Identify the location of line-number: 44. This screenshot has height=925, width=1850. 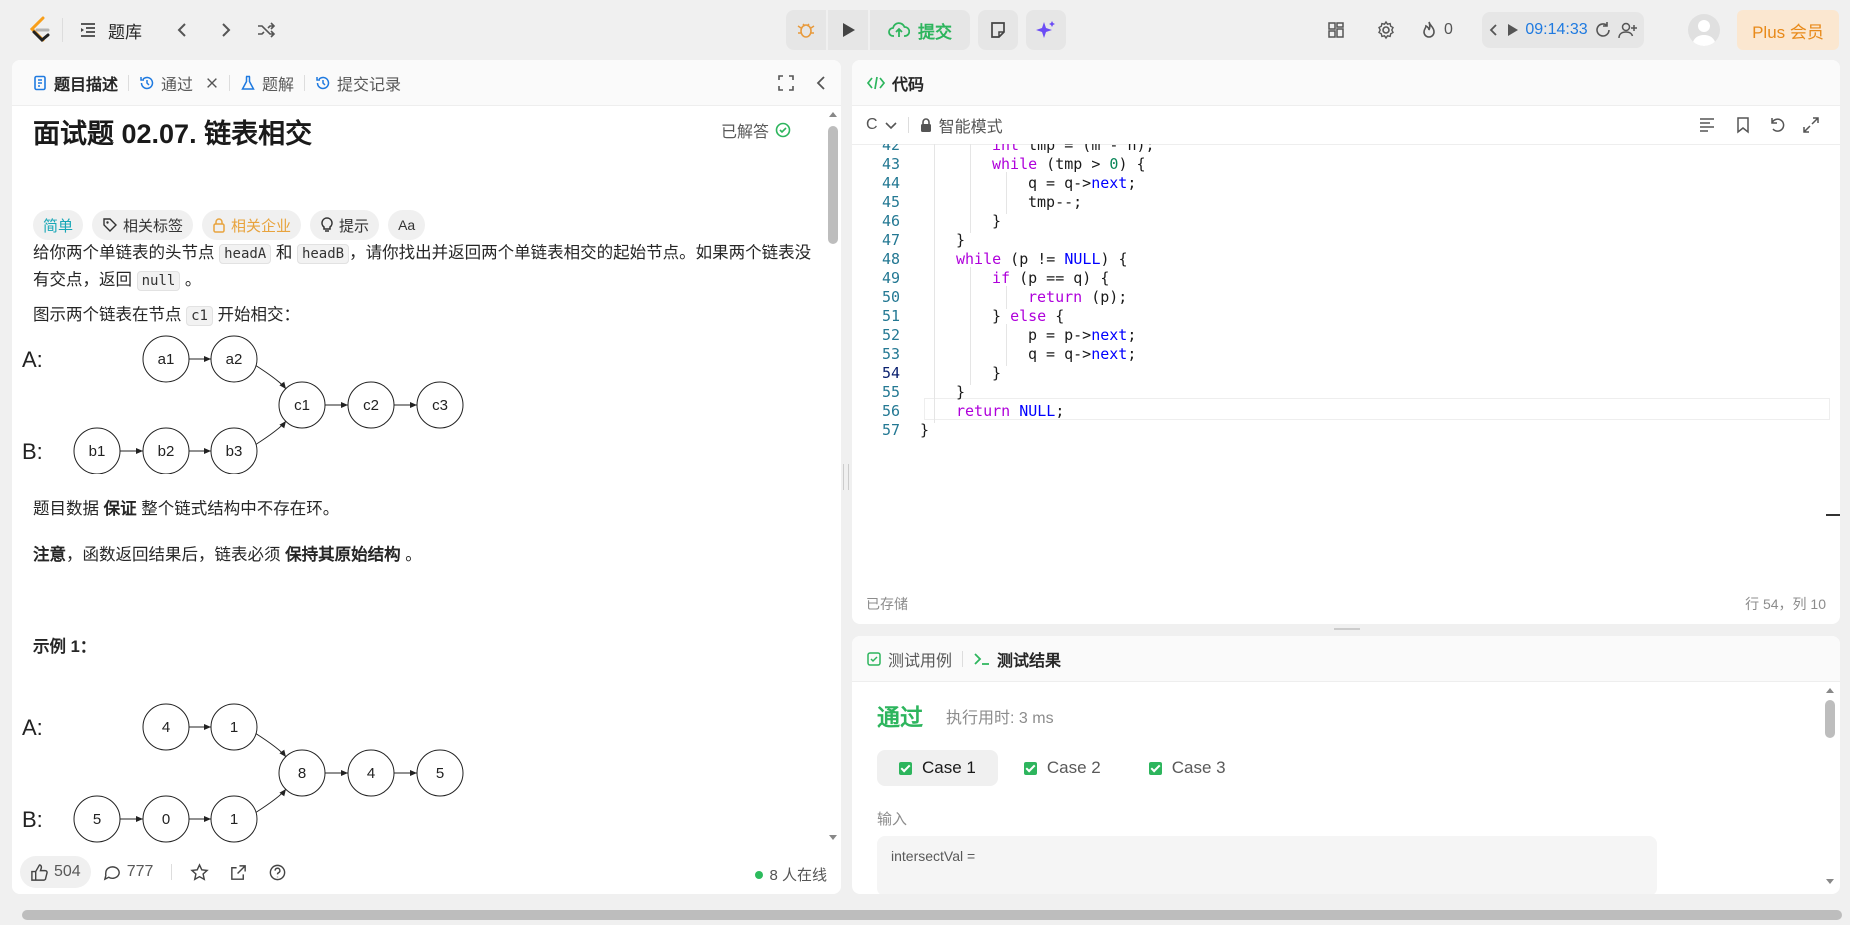
(890, 183).